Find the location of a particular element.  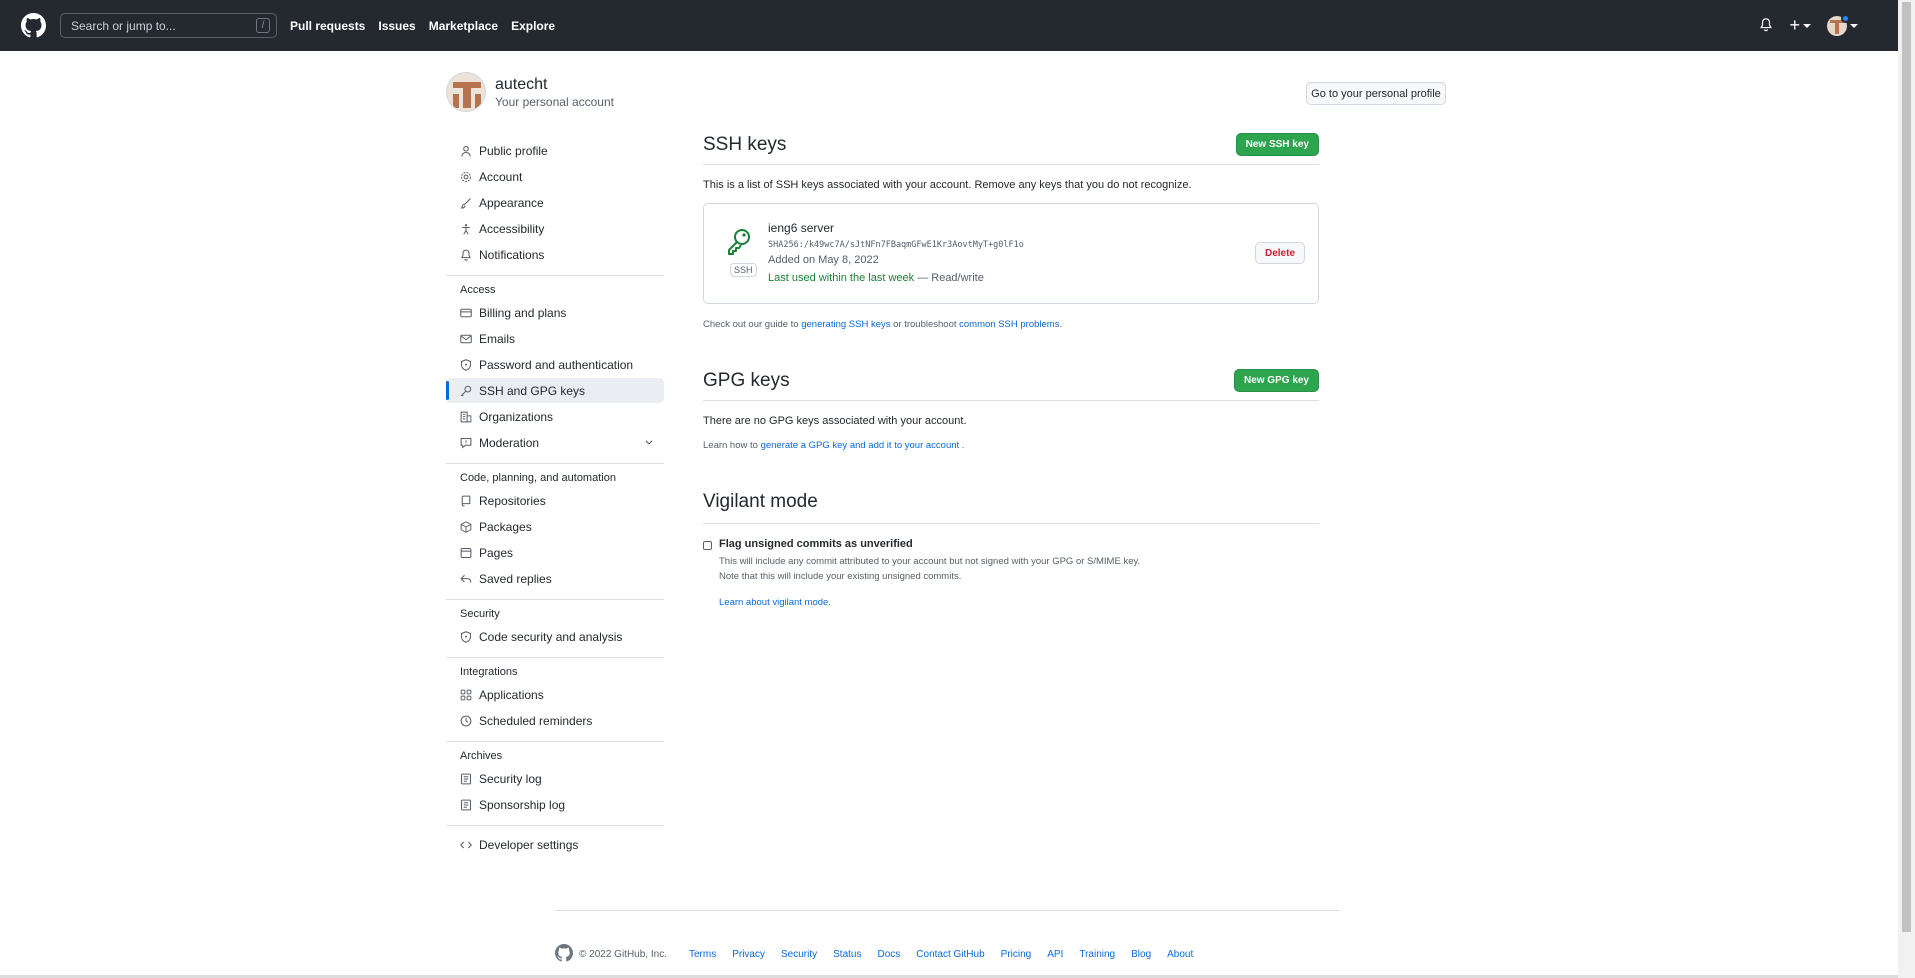

footer-link-blog: Blog is located at coordinates (1141, 954).